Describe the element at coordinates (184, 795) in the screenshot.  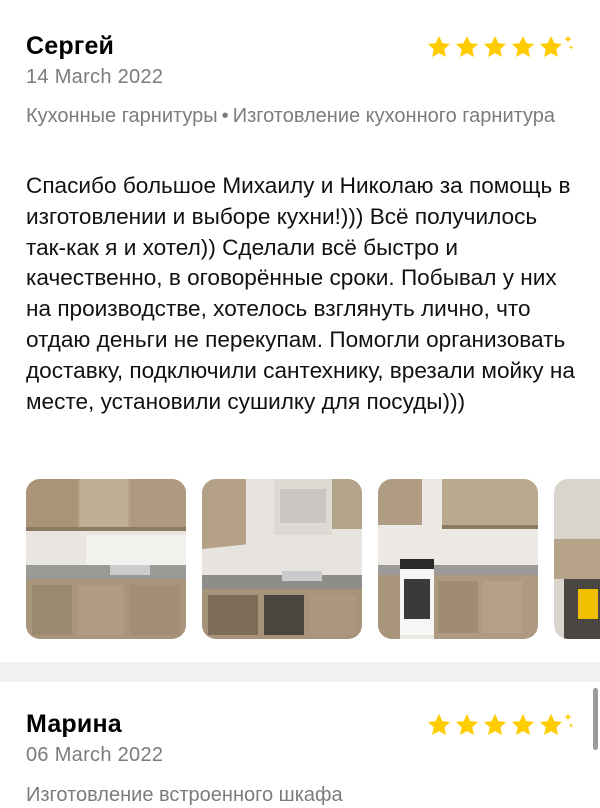
I see `review-category: Изготовление встроенного шкафа` at that location.